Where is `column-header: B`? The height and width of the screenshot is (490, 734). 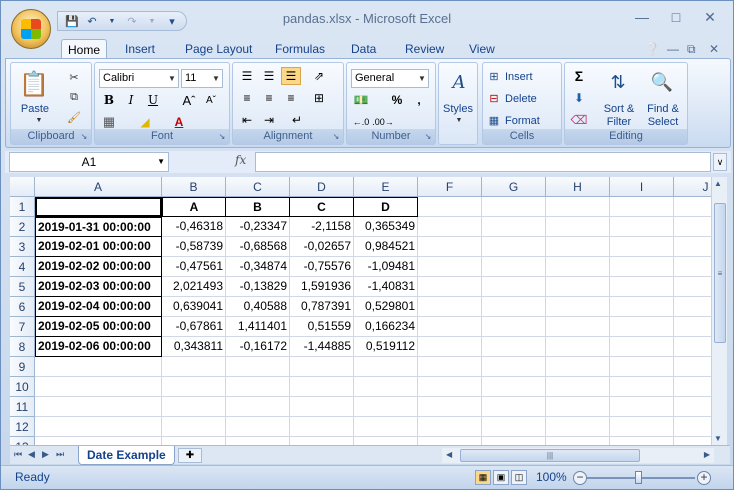 column-header: B is located at coordinates (194, 187).